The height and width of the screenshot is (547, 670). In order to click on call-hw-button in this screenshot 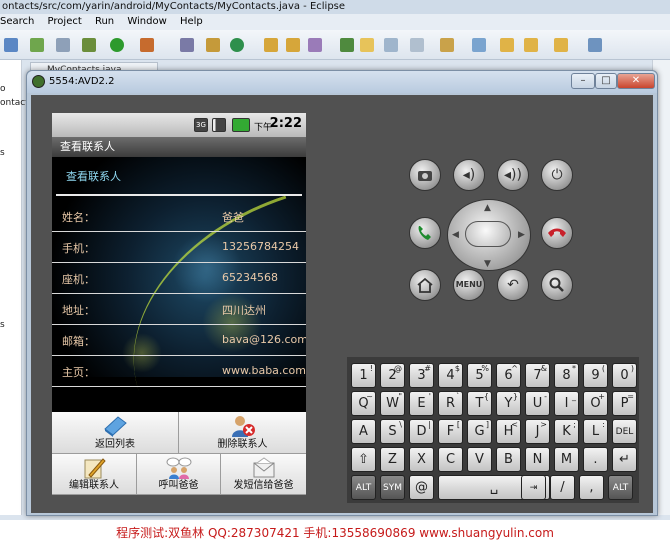, I will do `click(425, 233)`.